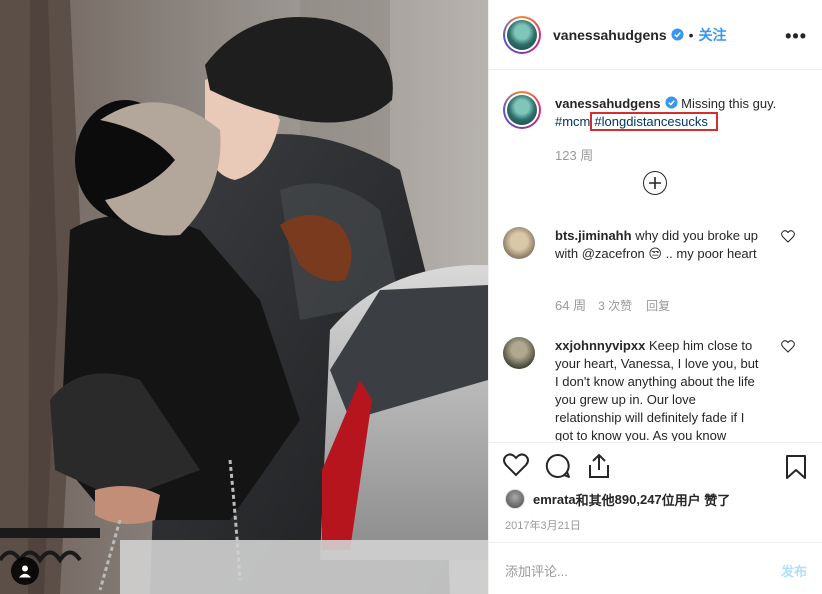 The height and width of the screenshot is (594, 822). I want to click on post-actions: emrata 和 其他 890,247 位用户 赞了 2017年3月21日, so click(655, 492).